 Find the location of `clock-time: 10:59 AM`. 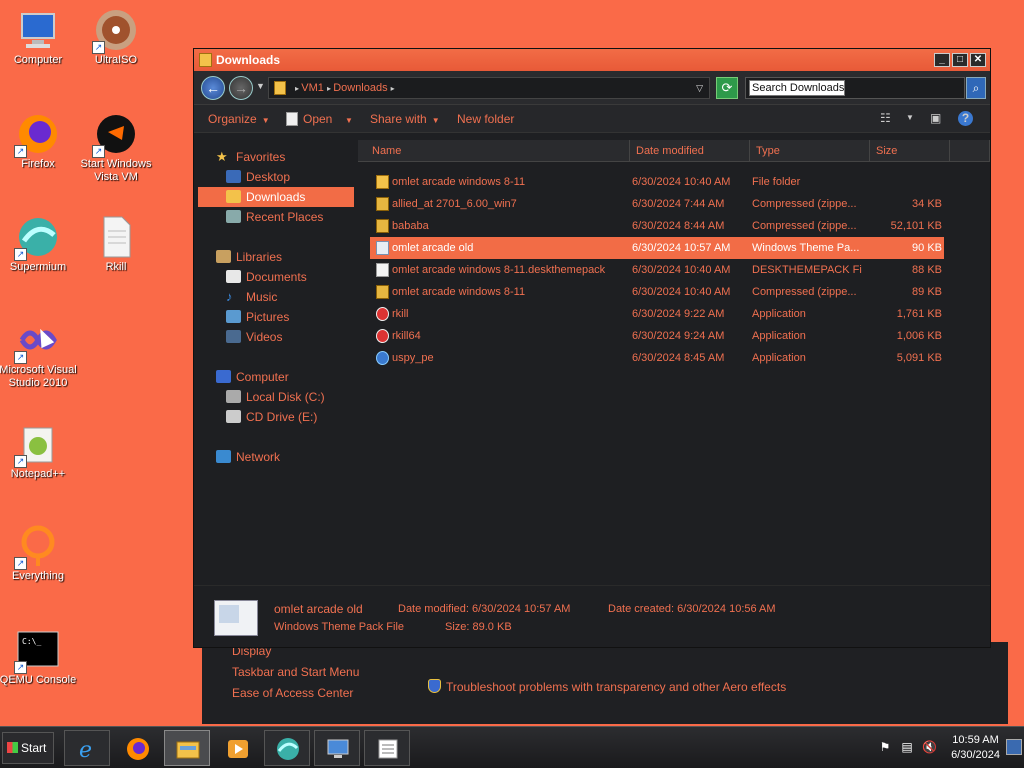

clock-time: 10:59 AM is located at coordinates (975, 740).